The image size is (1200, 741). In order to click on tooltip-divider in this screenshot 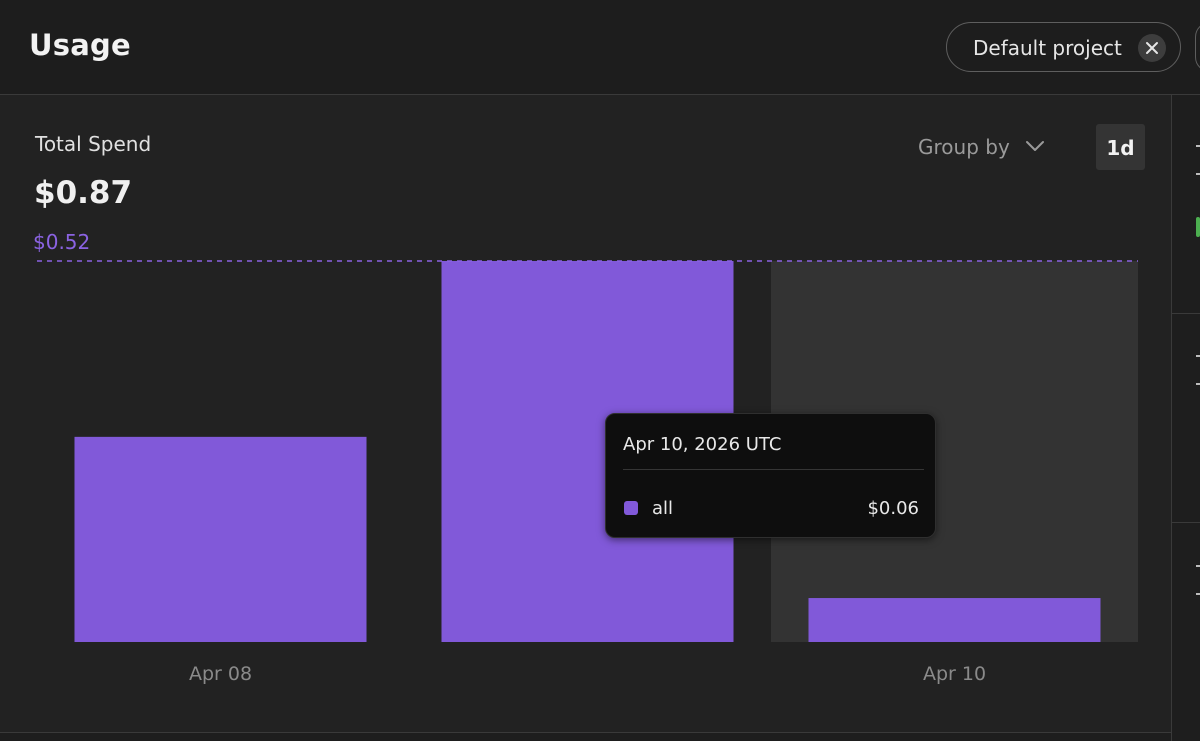, I will do `click(773, 469)`.